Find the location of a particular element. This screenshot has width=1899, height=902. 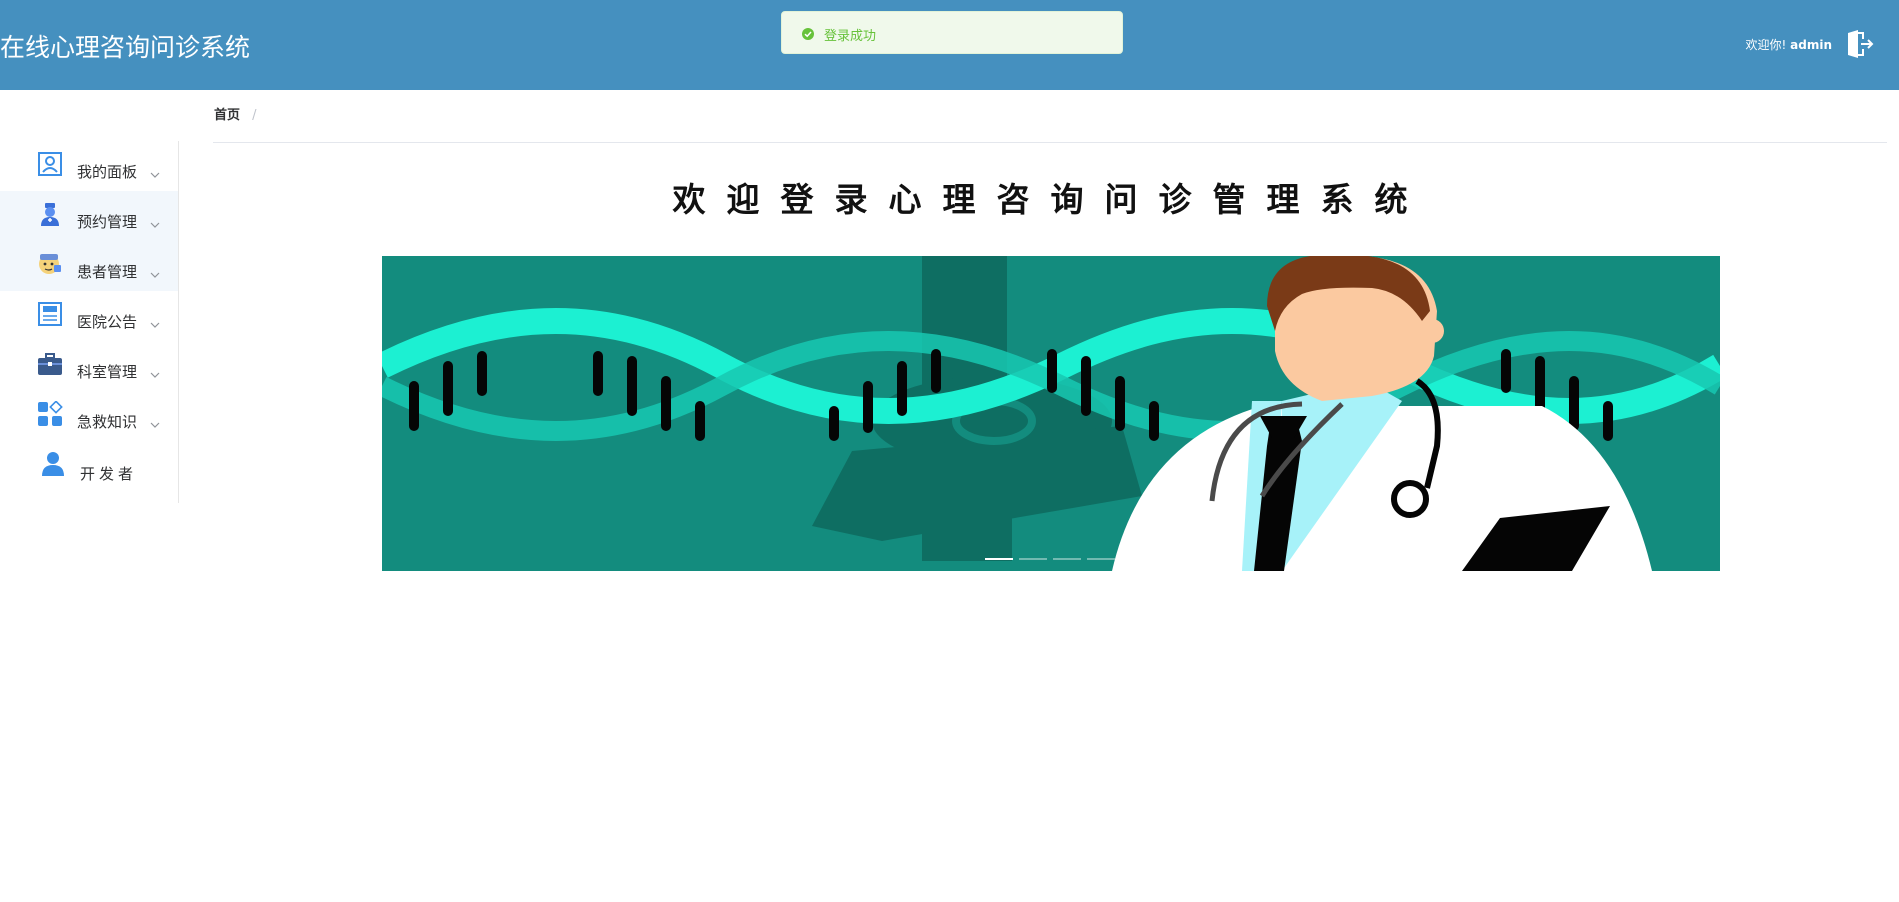

breadcrumb-home: 首页 is located at coordinates (227, 115).